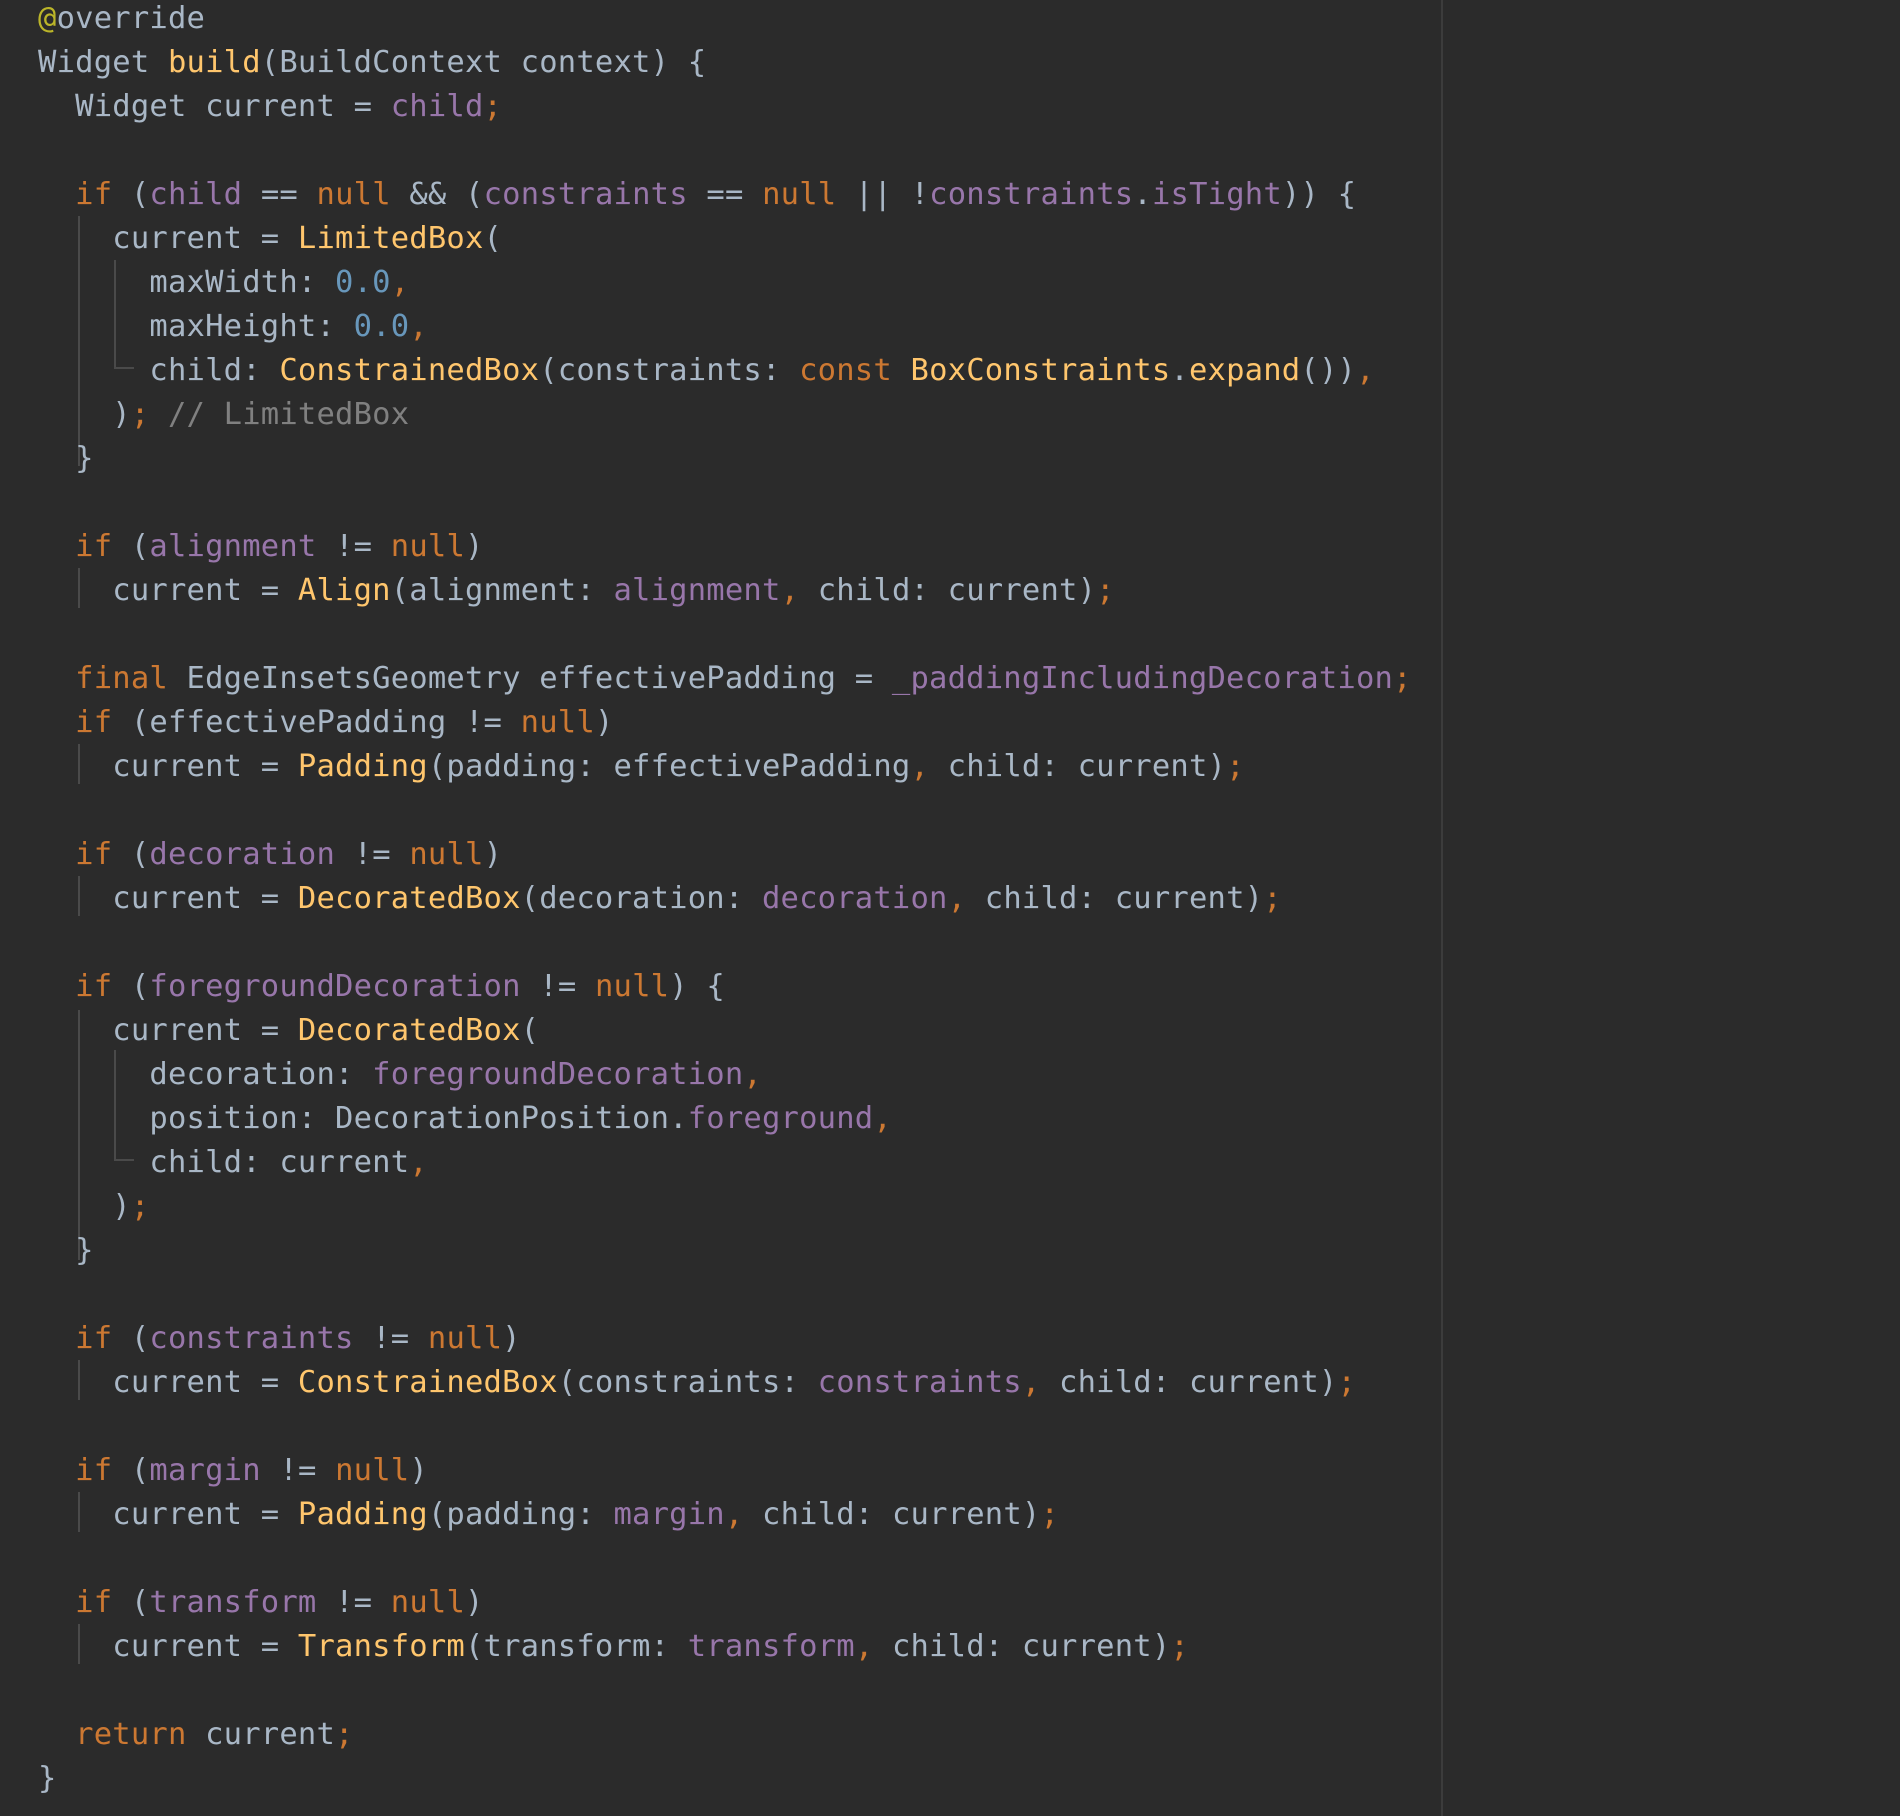  I want to click on code-line: if (constraints != null), so click(279, 1339).